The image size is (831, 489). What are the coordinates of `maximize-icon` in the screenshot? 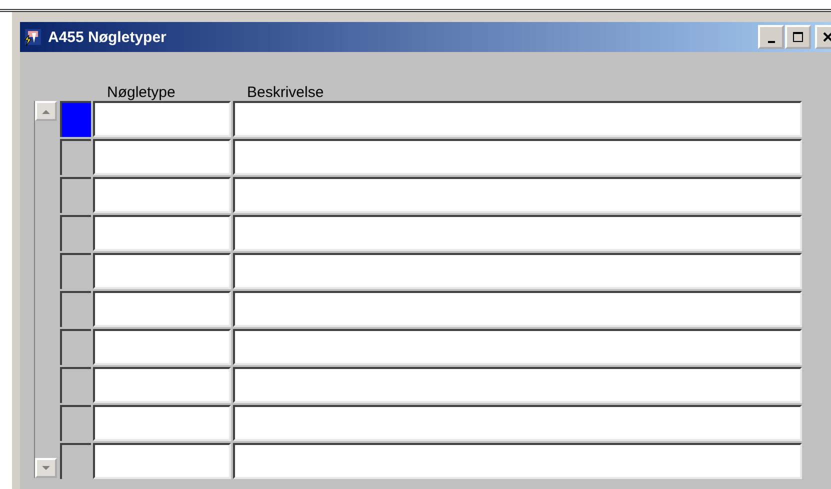 It's located at (798, 37).